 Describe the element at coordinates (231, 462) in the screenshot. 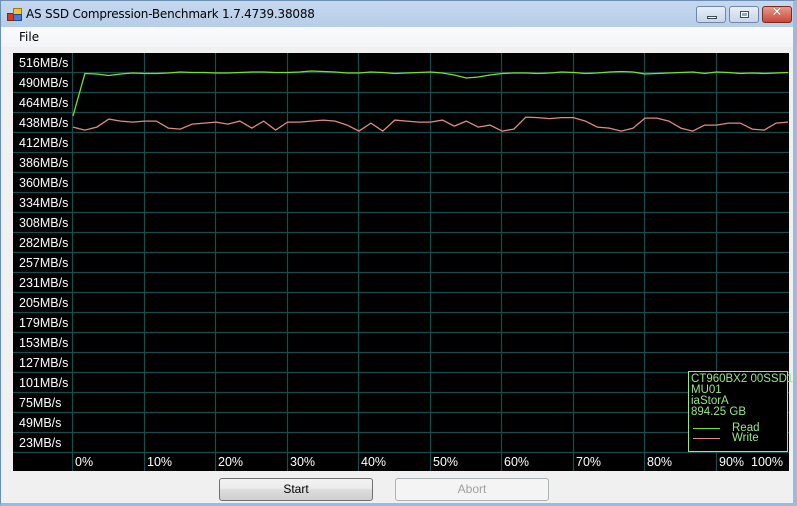

I see `x-tick-label: 20%` at that location.